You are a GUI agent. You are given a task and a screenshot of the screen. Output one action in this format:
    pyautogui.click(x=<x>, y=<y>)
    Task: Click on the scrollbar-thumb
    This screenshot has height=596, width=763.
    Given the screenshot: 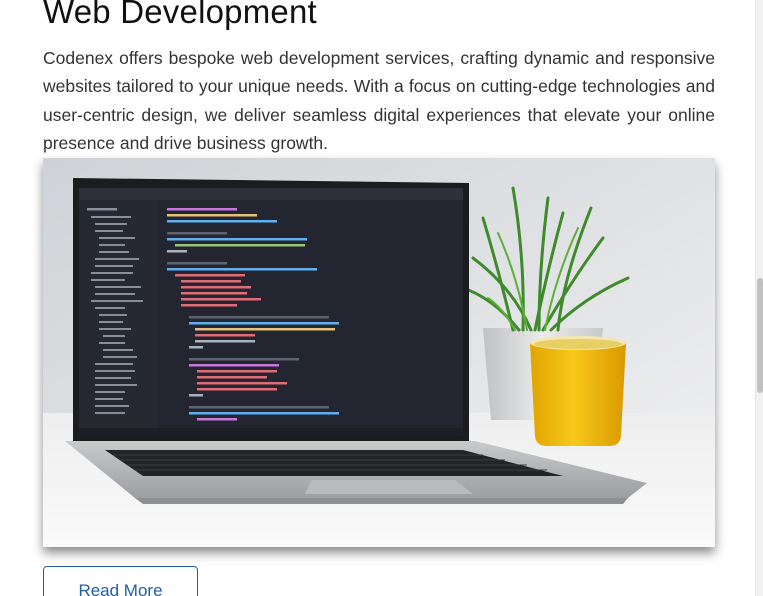 What is the action you would take?
    pyautogui.click(x=760, y=335)
    